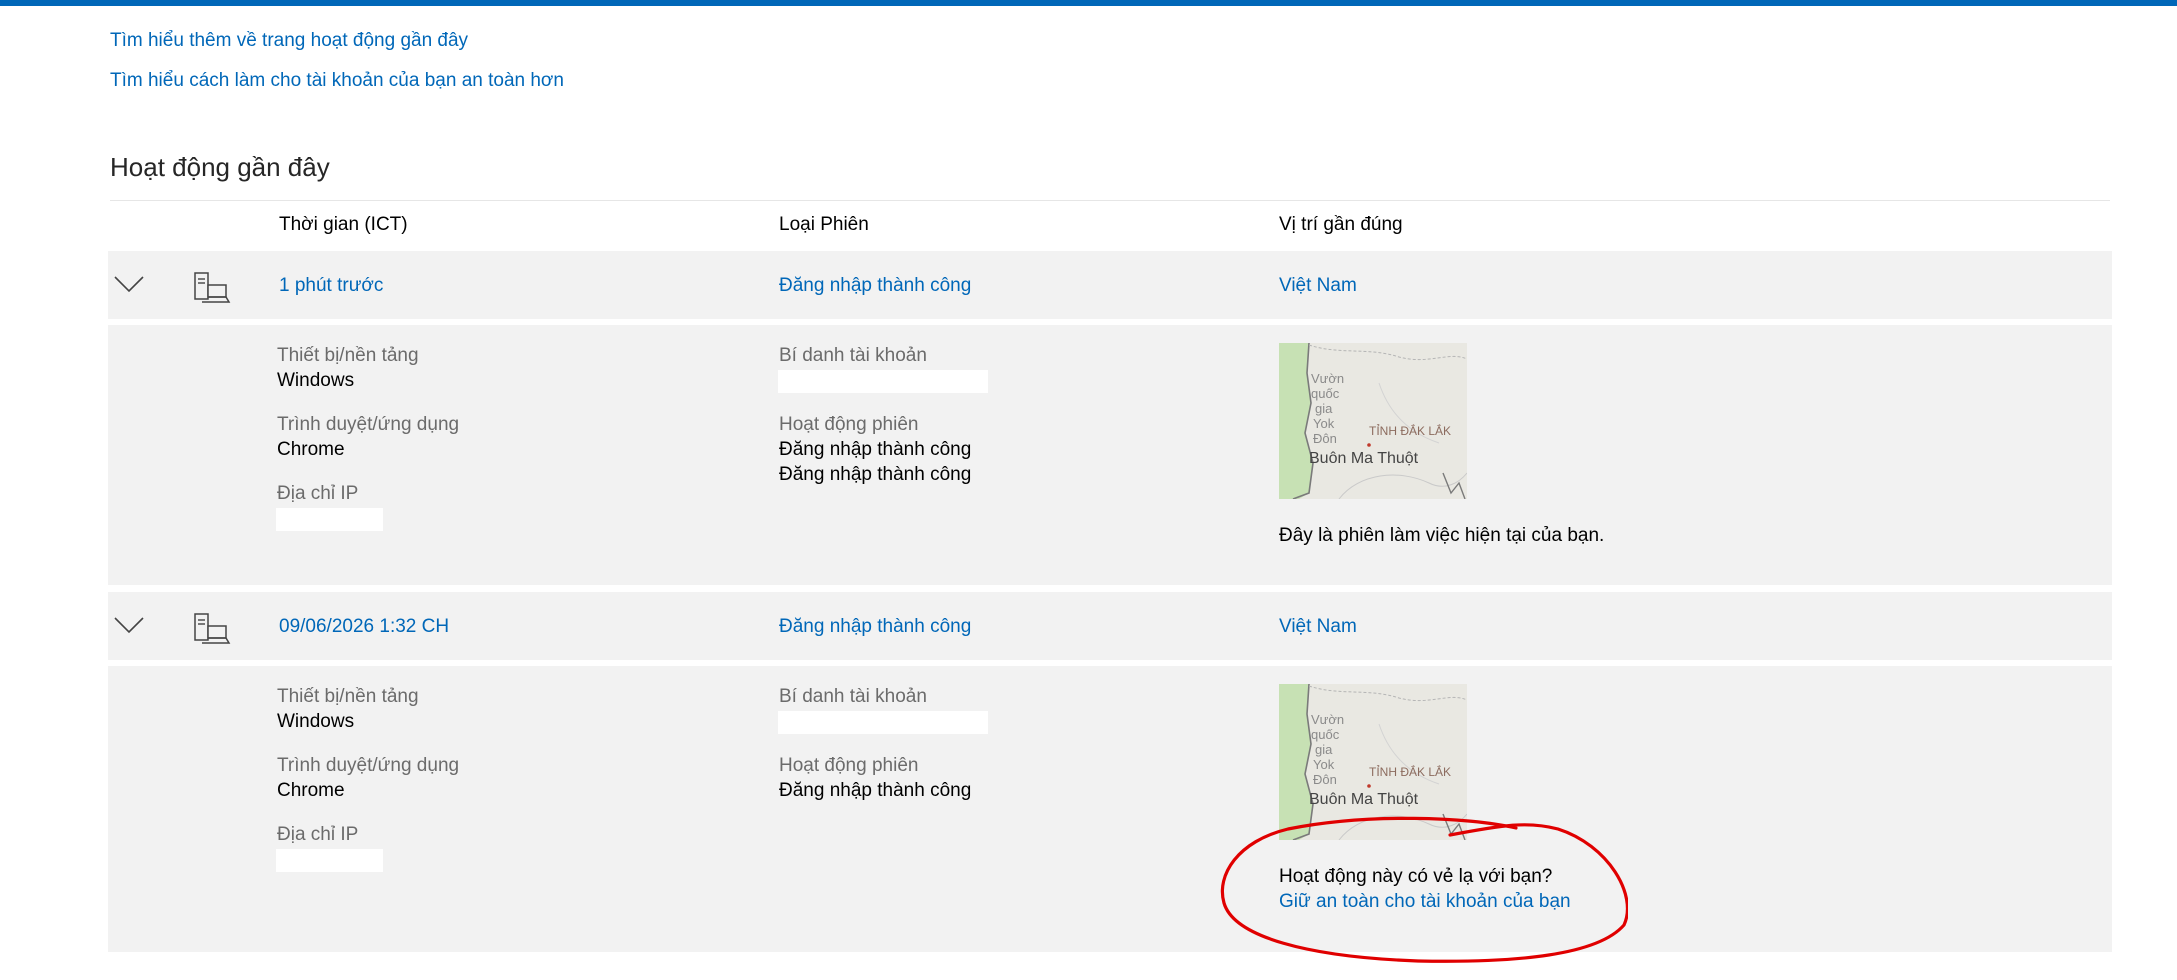 The image size is (2177, 980). I want to click on session-note: Đây là phiên làm việc hiện tại của bạn., so click(1442, 535).